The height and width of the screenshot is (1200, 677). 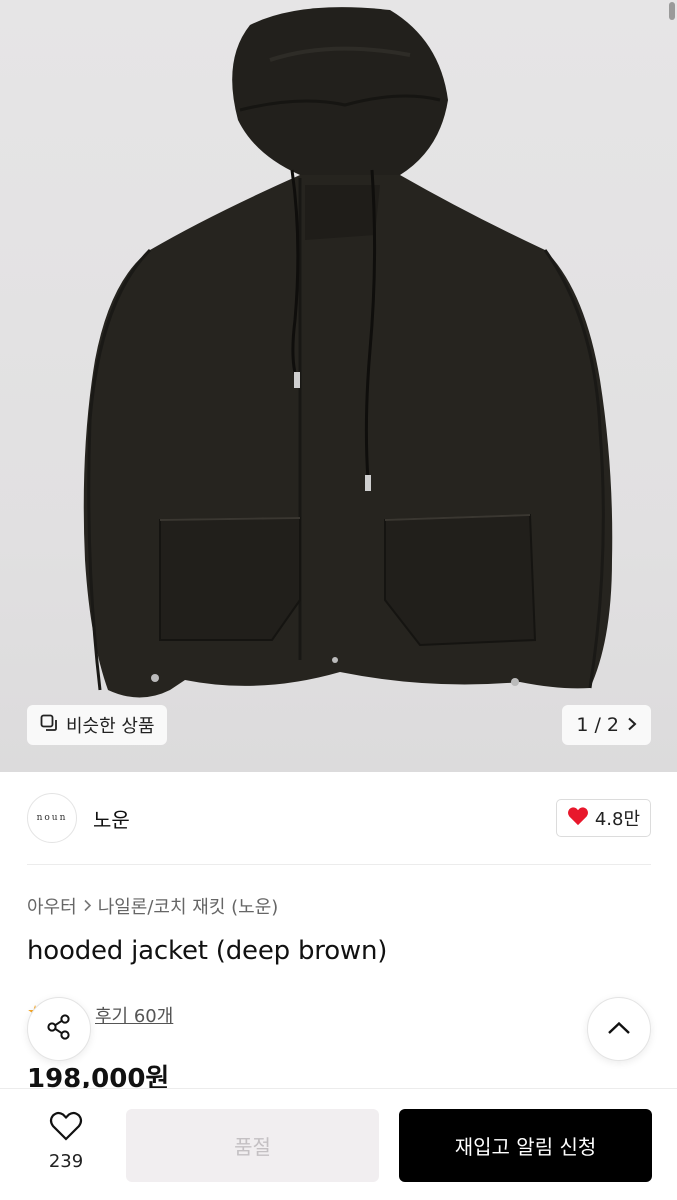 I want to click on similar-products-label: 비슷한 상품, so click(x=110, y=726).